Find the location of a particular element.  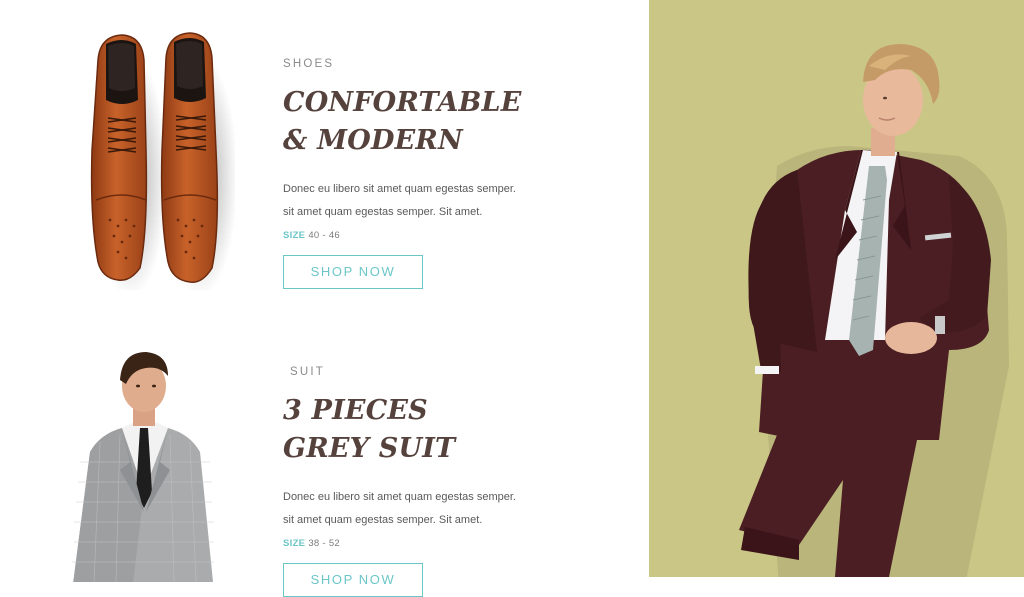

grey-suit-model-image is located at coordinates (145, 467).